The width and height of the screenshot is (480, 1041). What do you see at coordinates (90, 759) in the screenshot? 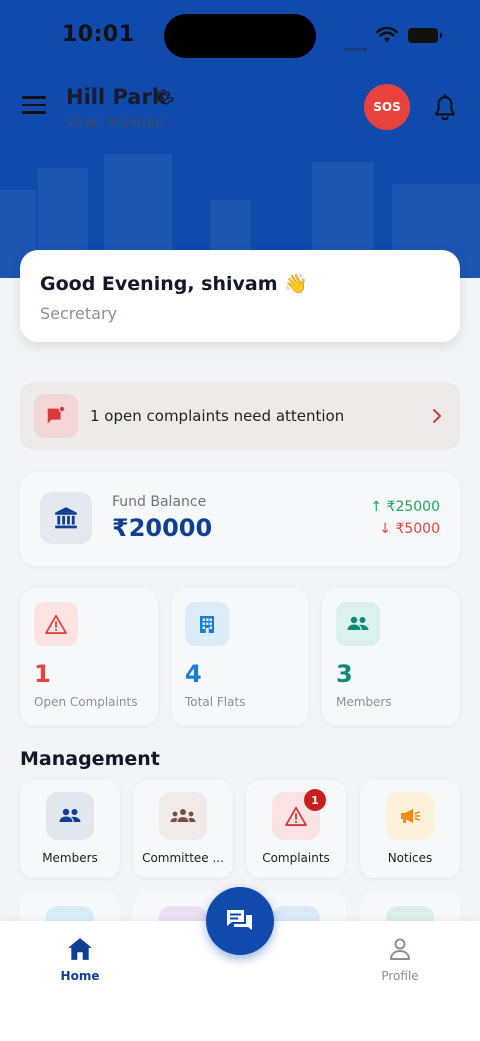
I see `management-title: Management` at bounding box center [90, 759].